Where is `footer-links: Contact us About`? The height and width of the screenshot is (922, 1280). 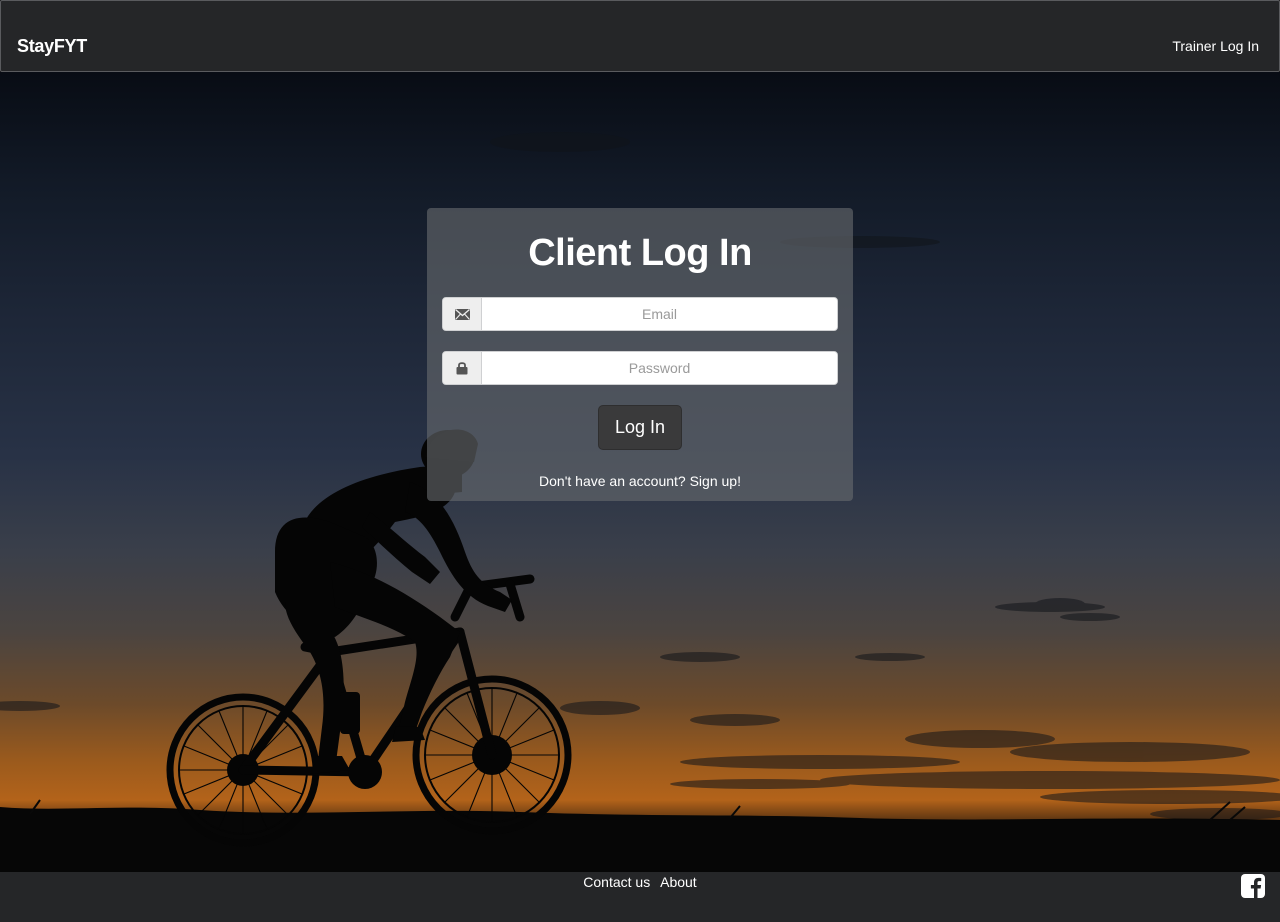
footer-links: Contact us About is located at coordinates (640, 882).